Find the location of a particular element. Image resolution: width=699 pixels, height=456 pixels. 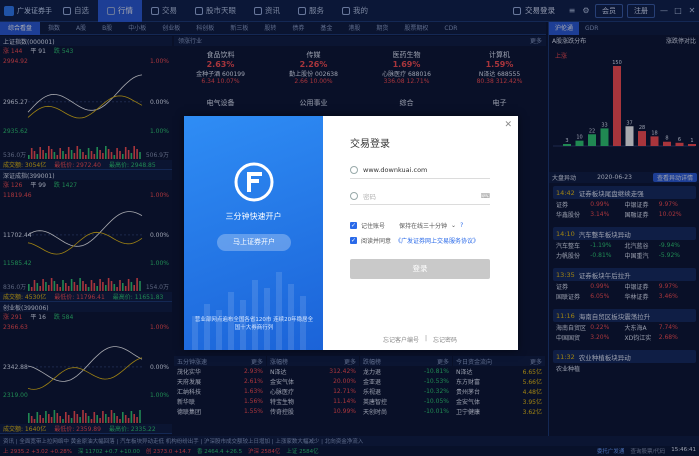

chevron-down-icon: ⌄ is located at coordinates (453, 225).